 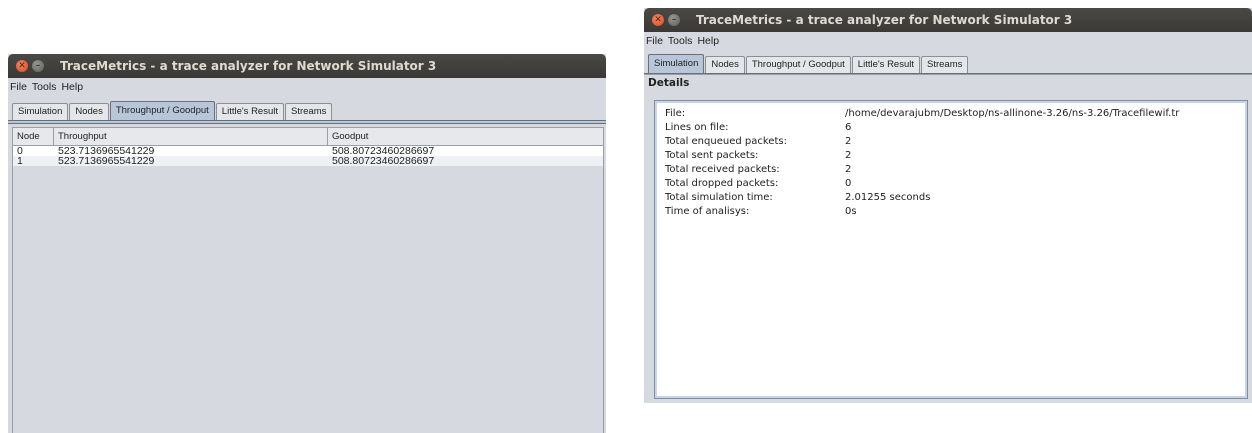 I want to click on tab-underline, so click(x=307, y=122).